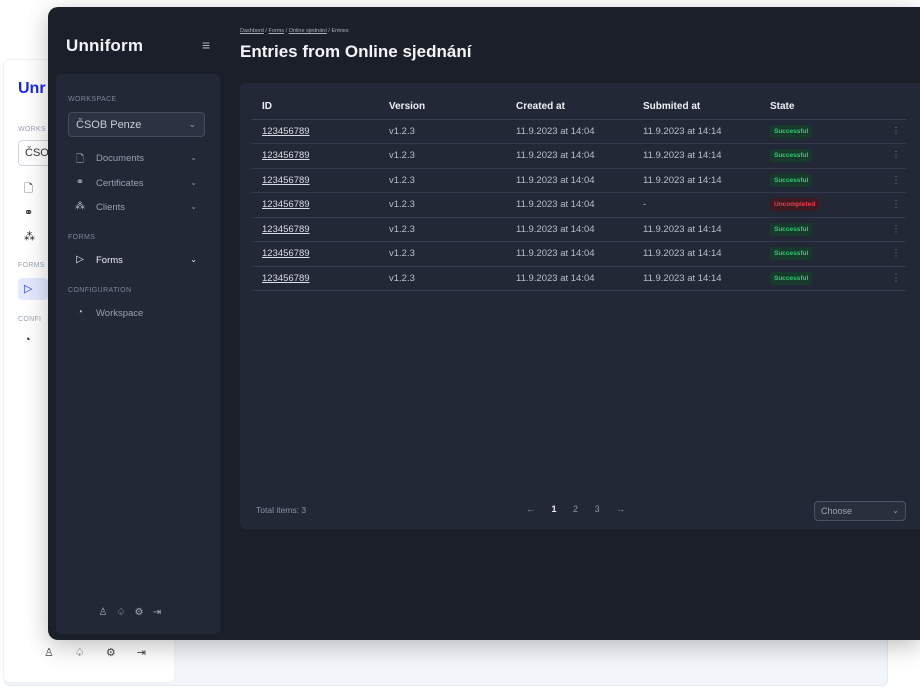  I want to click on background-forms-label: FORMS, so click(31, 265).